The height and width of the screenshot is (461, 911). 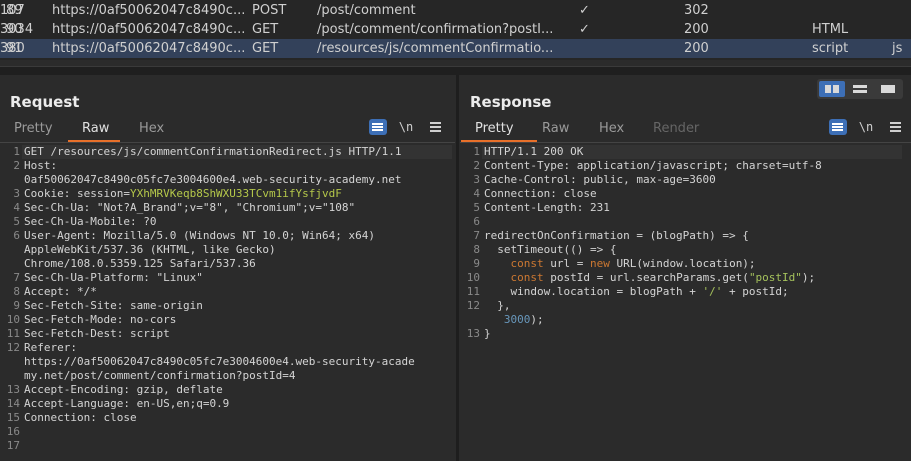 What do you see at coordinates (593, 291) in the screenshot?
I see `code-token: window.location = blogPath +` at bounding box center [593, 291].